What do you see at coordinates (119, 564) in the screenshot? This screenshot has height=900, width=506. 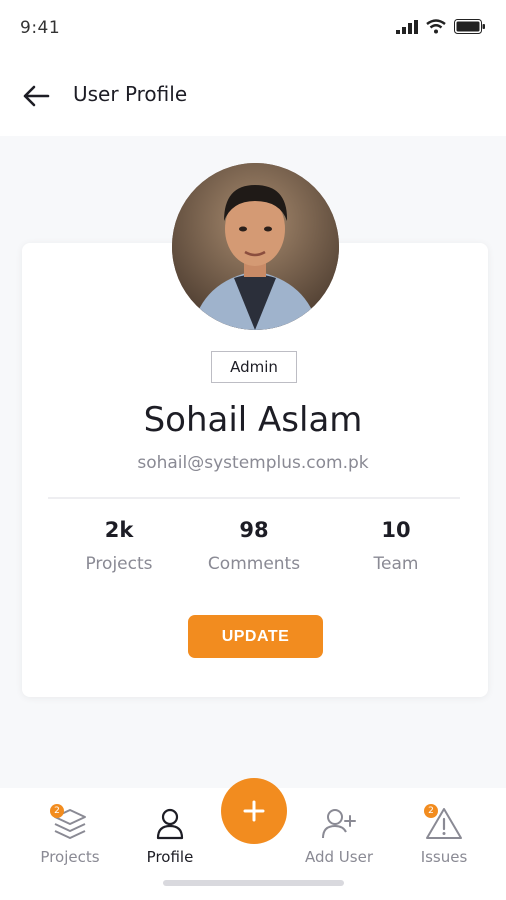 I see `stat-label: Projects` at bounding box center [119, 564].